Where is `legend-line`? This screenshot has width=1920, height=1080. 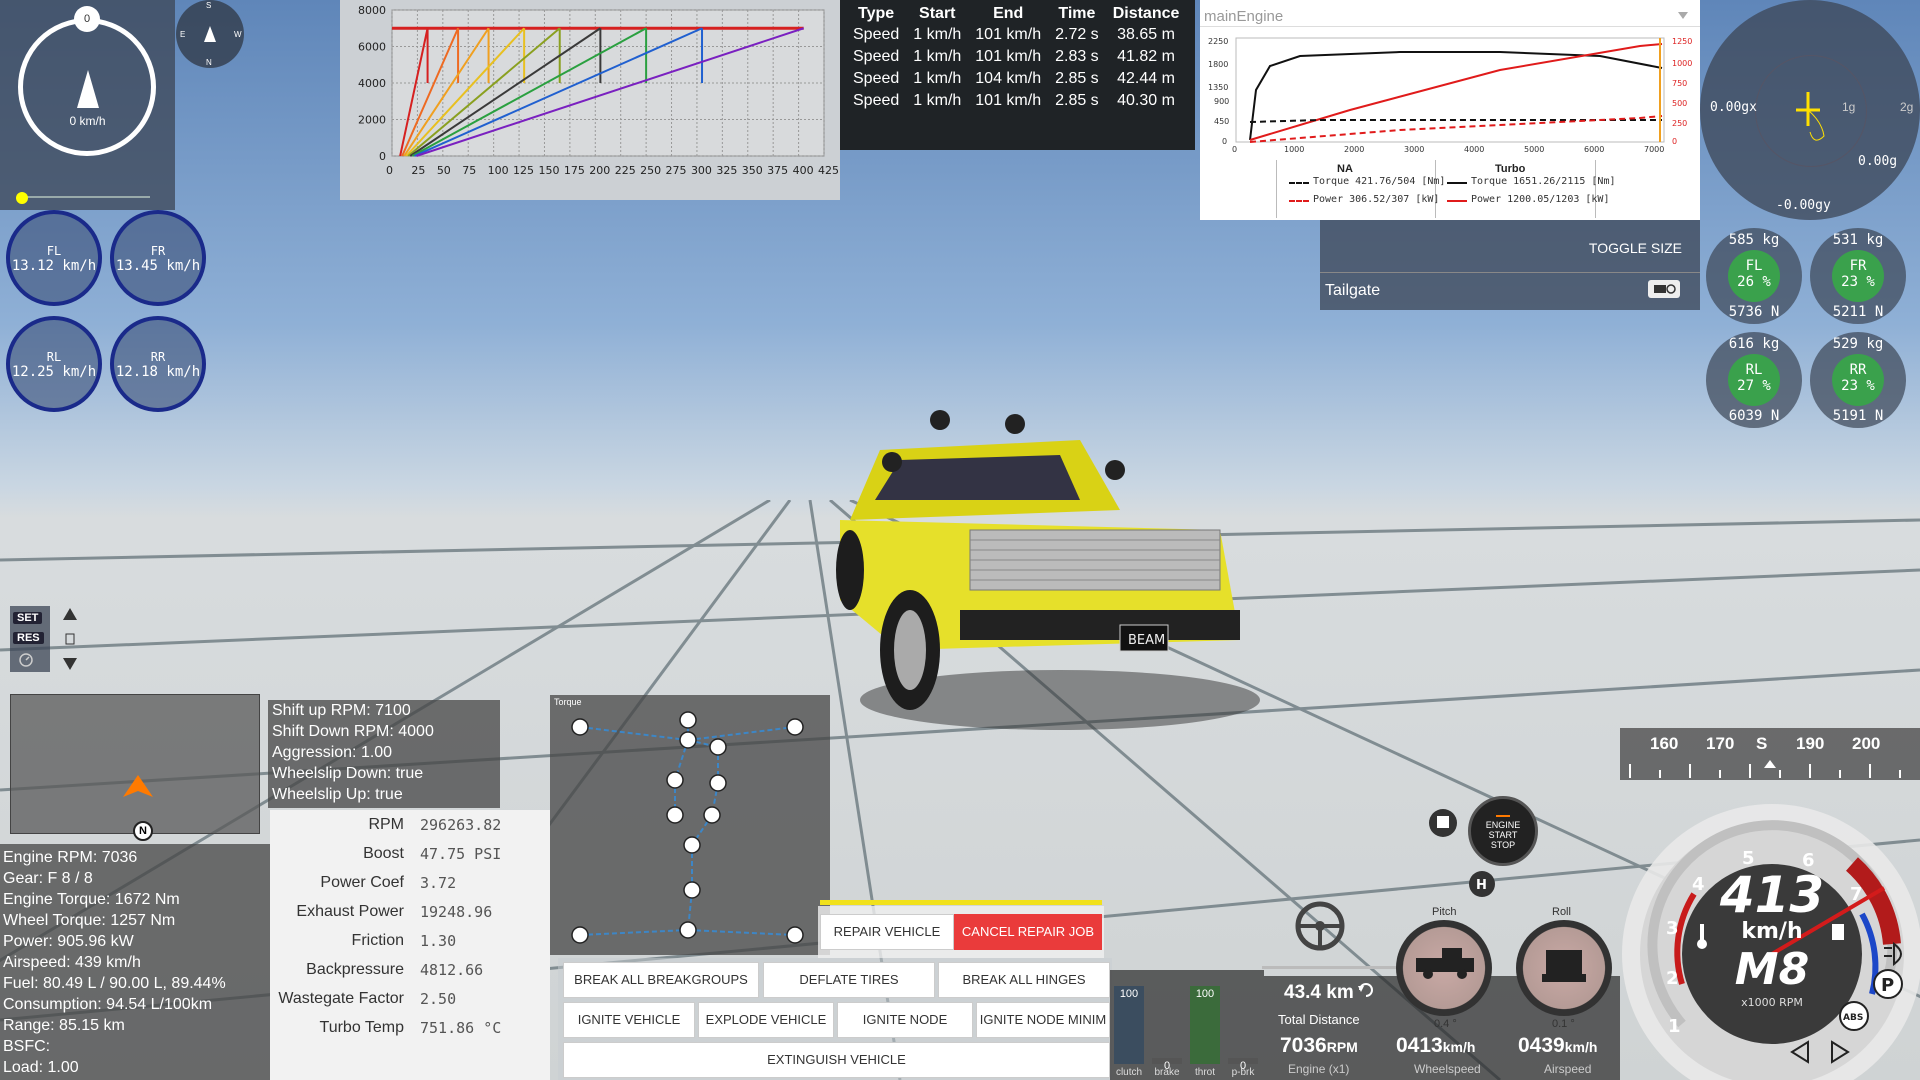
legend-line is located at coordinates (1299, 201).